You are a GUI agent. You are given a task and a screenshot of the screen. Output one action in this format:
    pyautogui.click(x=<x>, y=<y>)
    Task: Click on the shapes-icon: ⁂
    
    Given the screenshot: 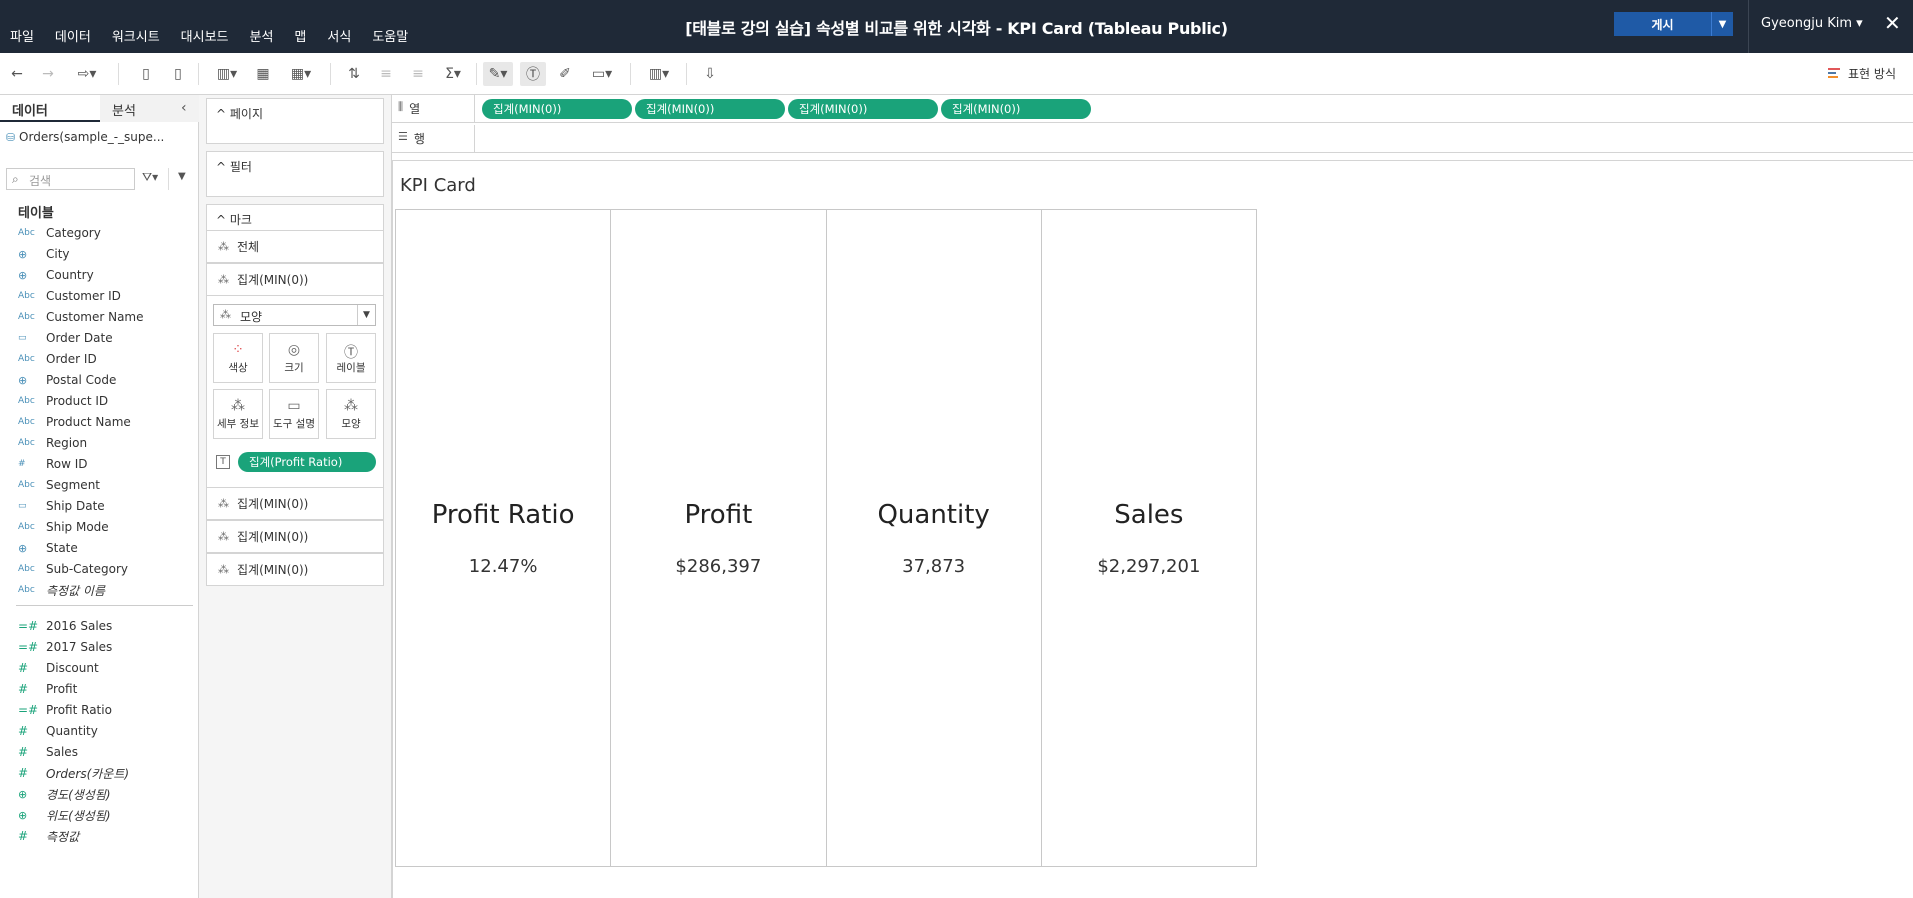 What is the action you would take?
    pyautogui.click(x=223, y=536)
    